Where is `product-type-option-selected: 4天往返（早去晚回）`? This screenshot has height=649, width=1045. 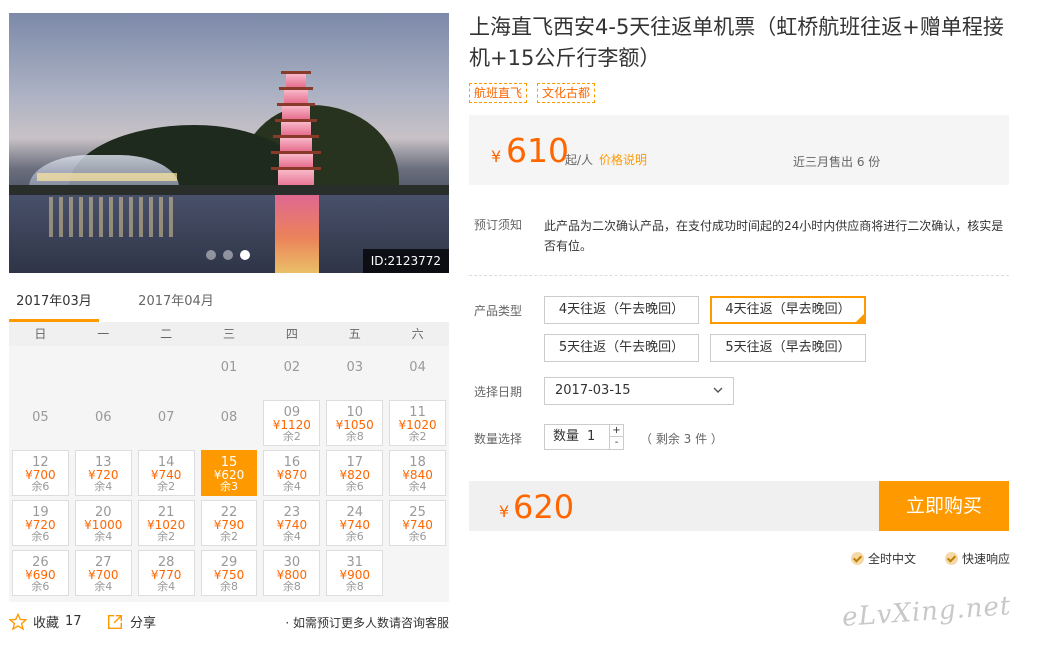
product-type-option-selected: 4天往返（早去晚回） is located at coordinates (788, 310).